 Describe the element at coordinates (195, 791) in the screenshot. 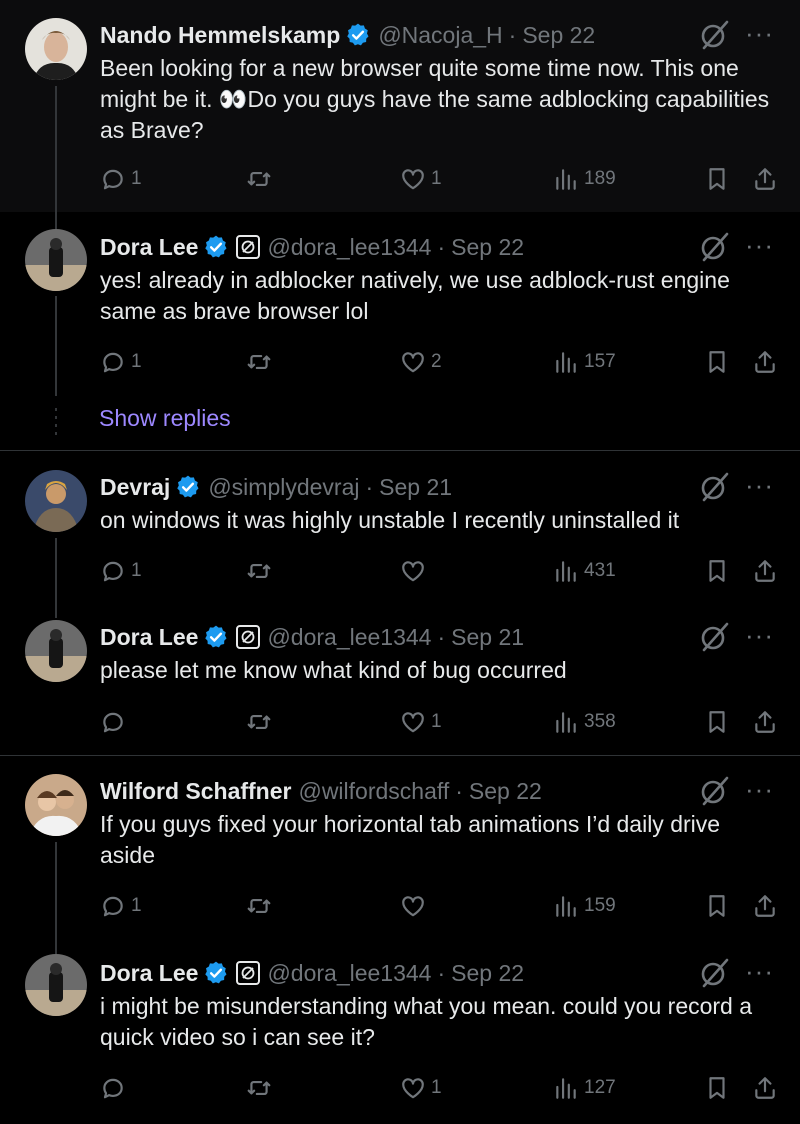

I see `display-name: Wilford Schaffner` at that location.